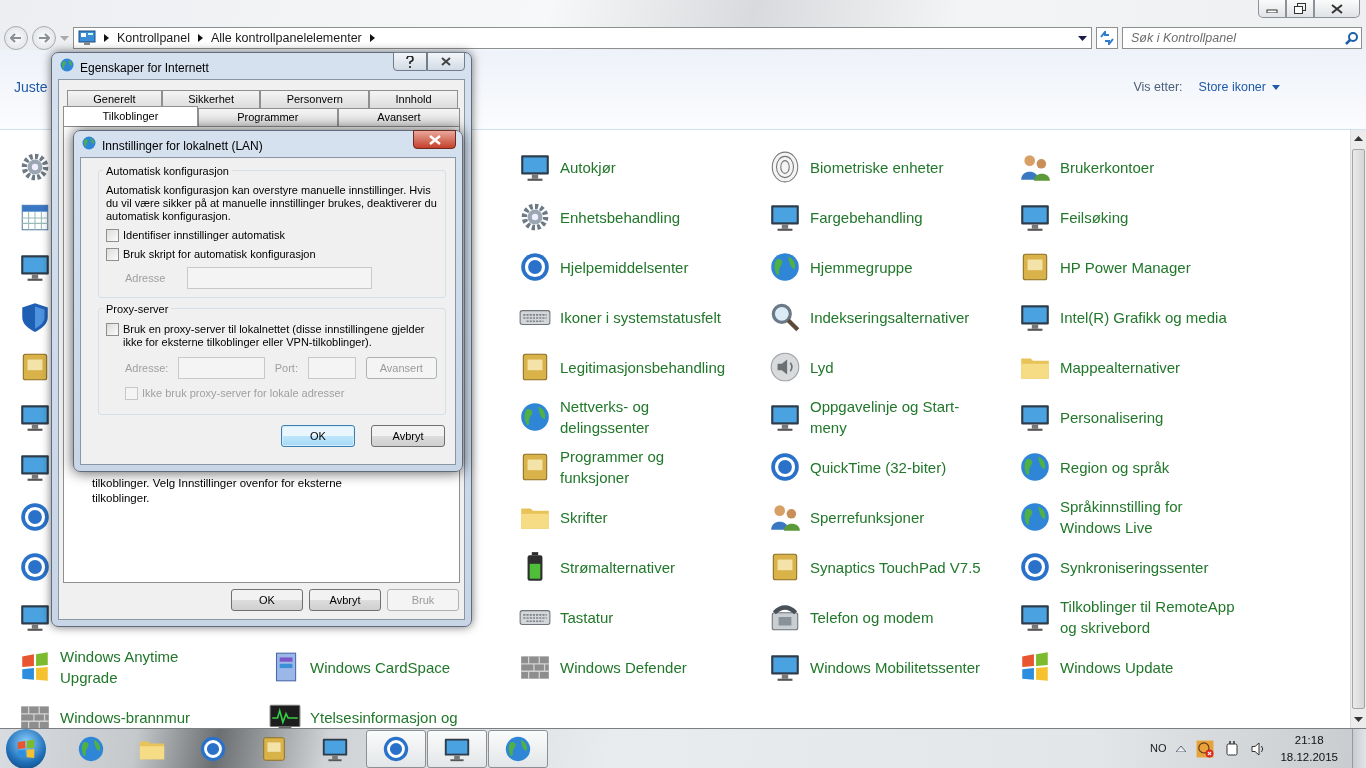  What do you see at coordinates (1232, 748) in the screenshot?
I see `power-plug-icon` at bounding box center [1232, 748].